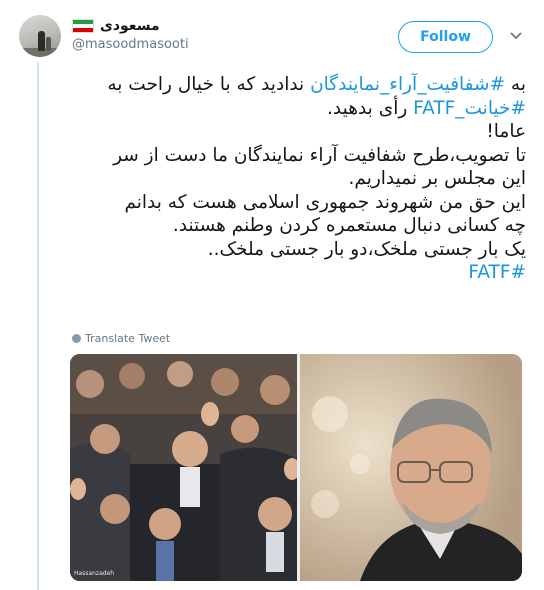  Describe the element at coordinates (469, 108) in the screenshot. I see `hashtag-link: #خیانت_FATF` at that location.